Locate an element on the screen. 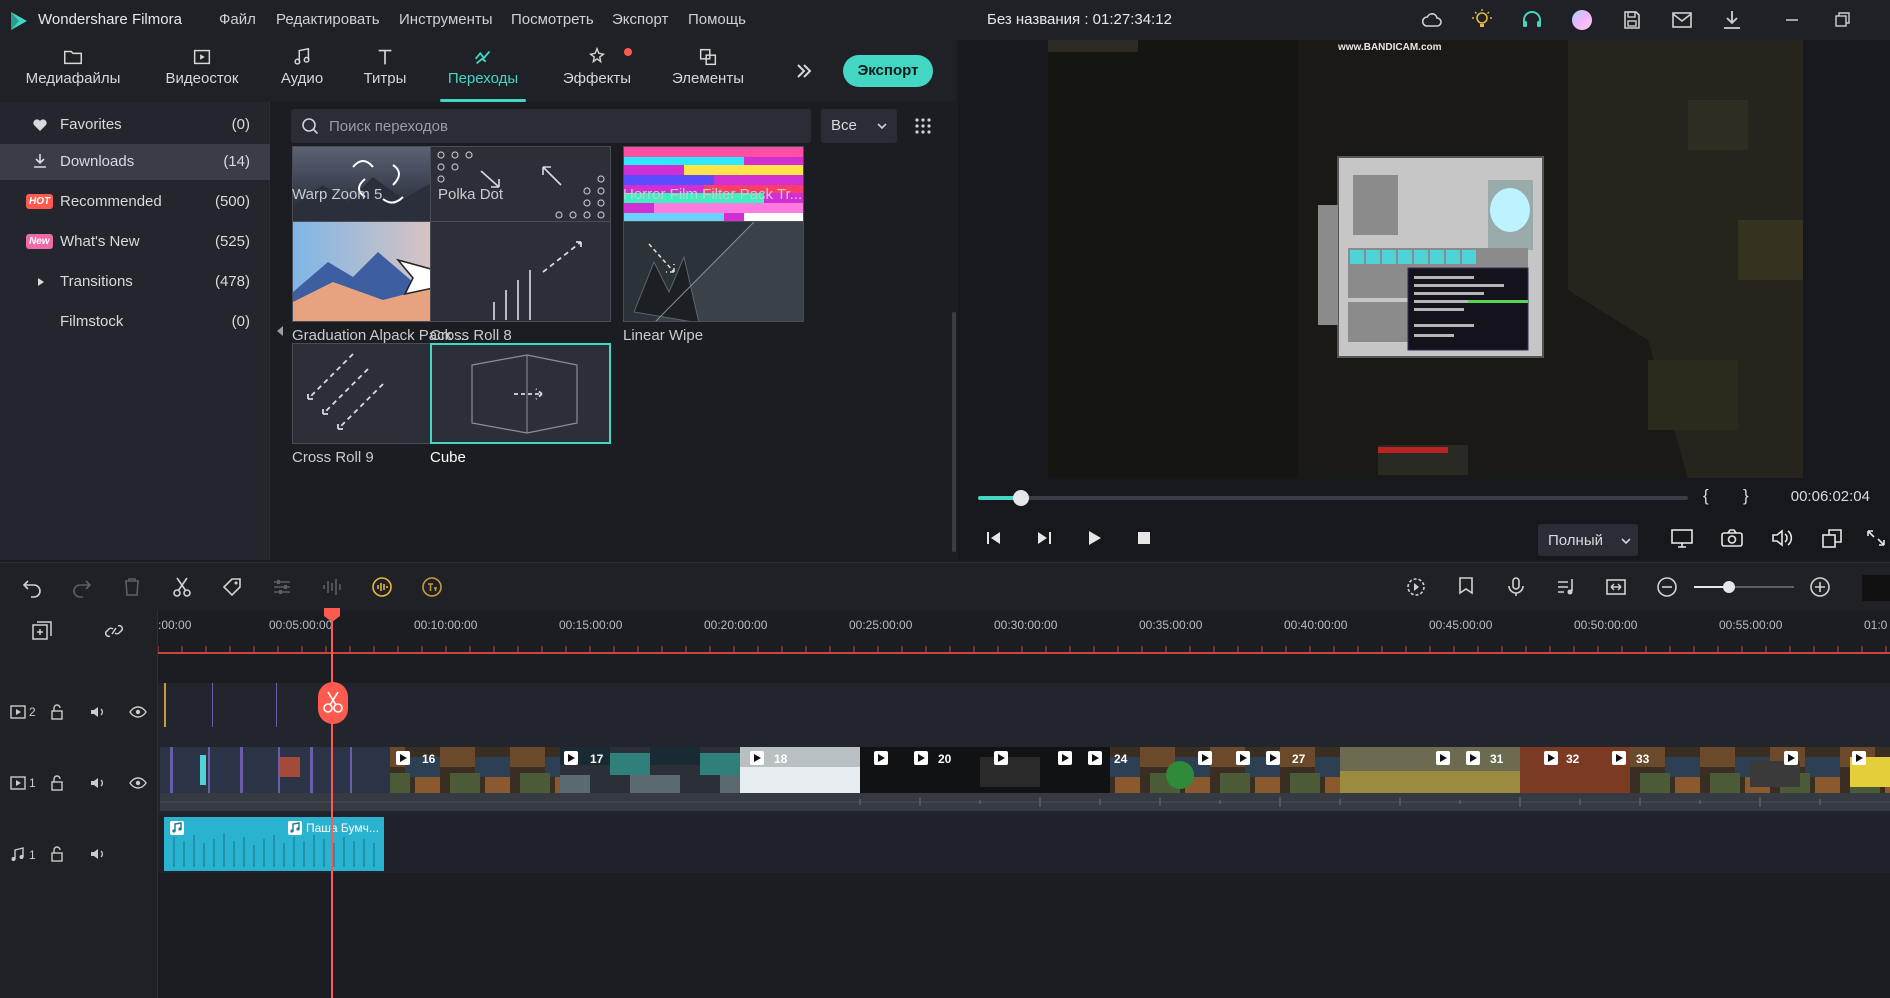  audio-stretch-icon is located at coordinates (382, 587).